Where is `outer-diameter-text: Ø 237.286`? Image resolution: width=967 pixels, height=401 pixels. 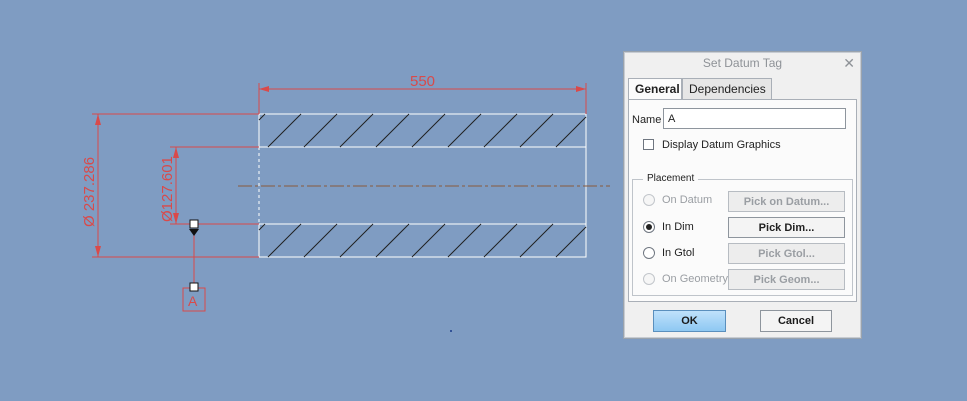
outer-diameter-text: Ø 237.286 is located at coordinates (89, 192).